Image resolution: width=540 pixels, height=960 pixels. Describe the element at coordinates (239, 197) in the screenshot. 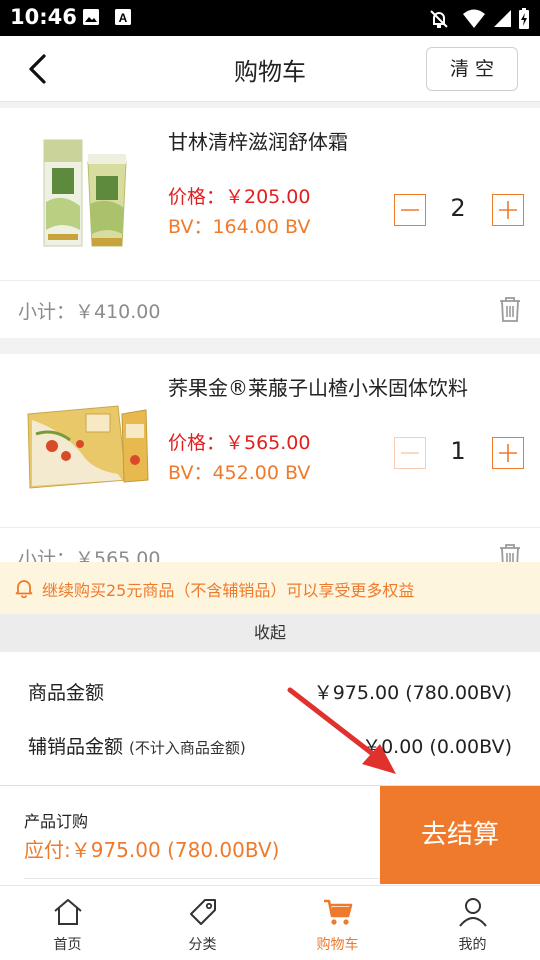

I see `product-price: 价格：￥205.00` at that location.